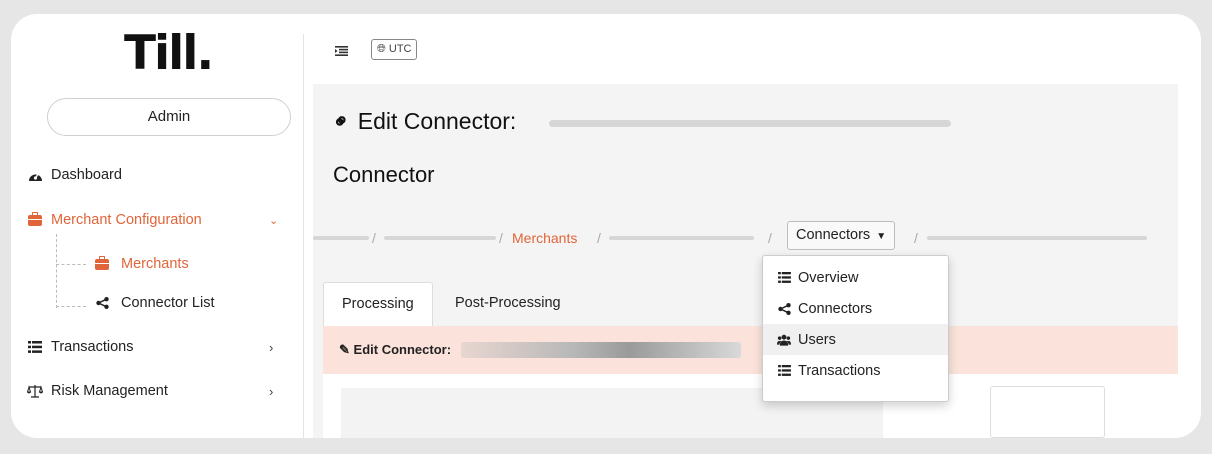 The image size is (1212, 454). I want to click on sidebar-subitem-connector-list: Connector List, so click(156, 303).